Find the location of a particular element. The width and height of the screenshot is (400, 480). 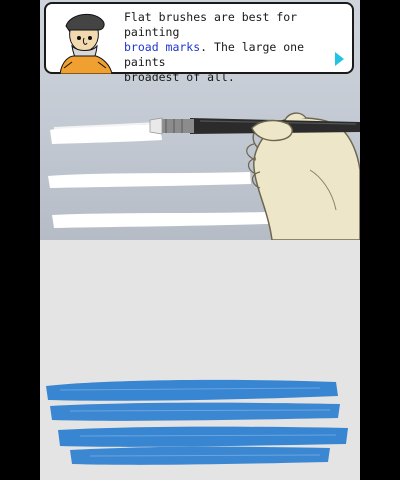

demo-stroke-wide is located at coordinates (106, 133).